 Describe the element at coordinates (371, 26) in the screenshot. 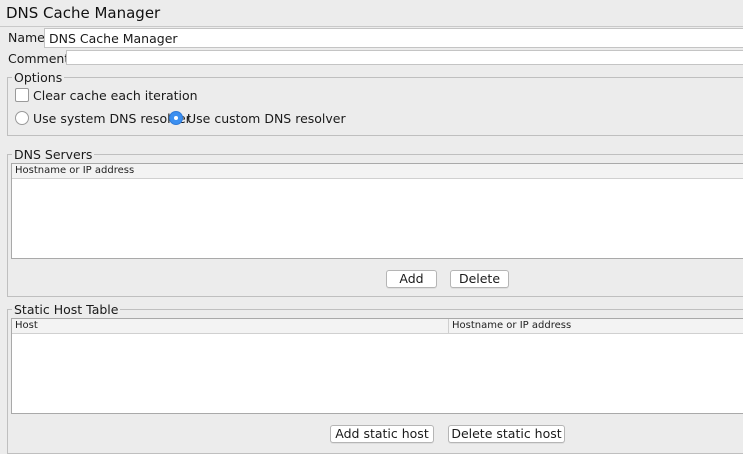

I see `title-divider` at that location.